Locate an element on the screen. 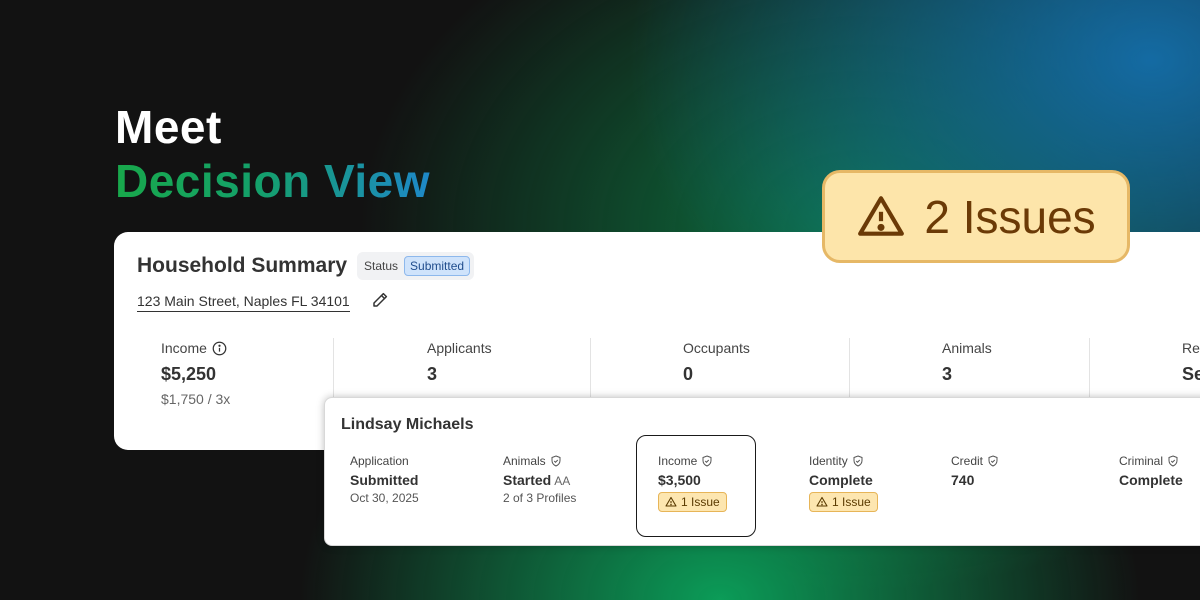 Image resolution: width=1200 pixels, height=600 pixels. col-credit: Credit 740 is located at coordinates (975, 471).